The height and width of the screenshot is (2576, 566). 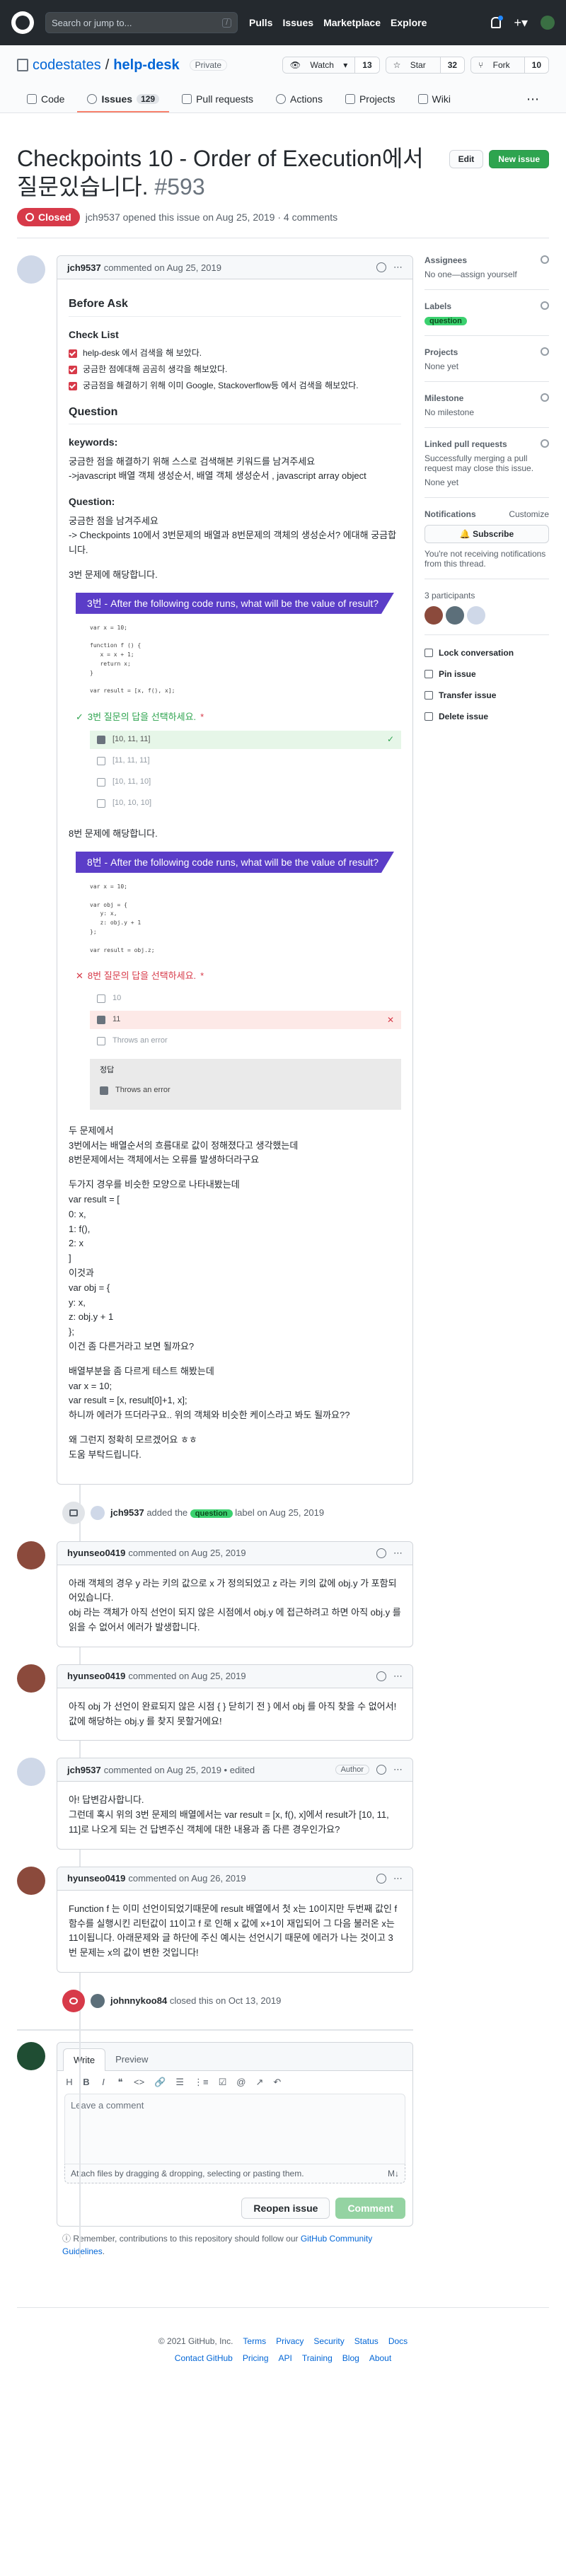 What do you see at coordinates (466, 159) in the screenshot?
I see `edit-button: Edit` at bounding box center [466, 159].